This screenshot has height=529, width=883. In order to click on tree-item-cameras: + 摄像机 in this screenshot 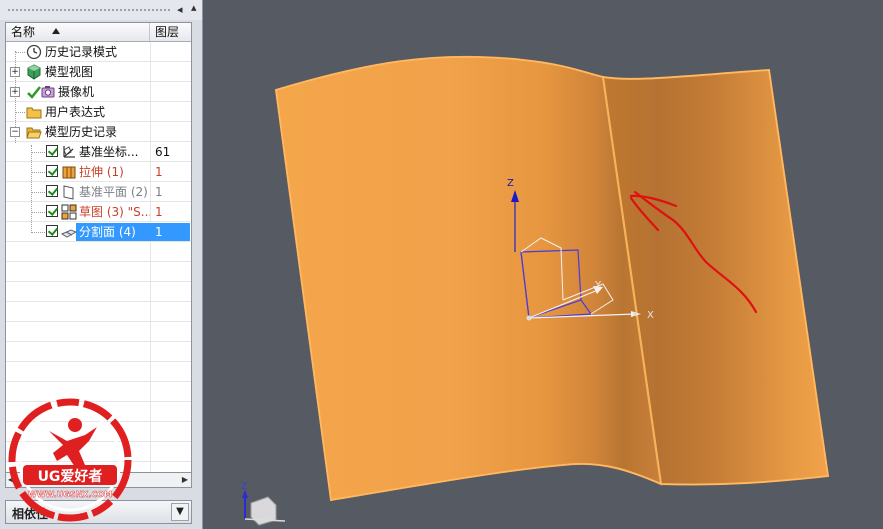, I will do `click(98, 92)`.